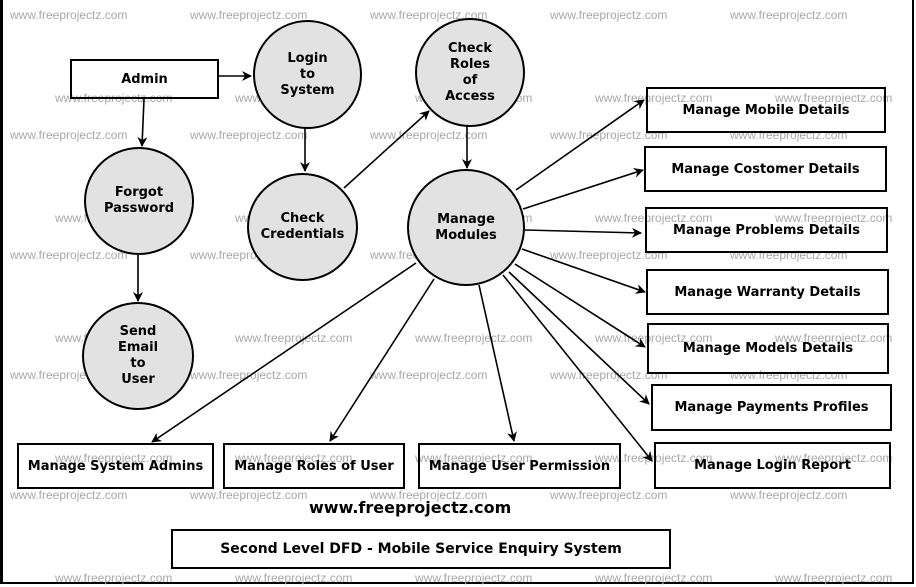  What do you see at coordinates (144, 79) in the screenshot?
I see `entity-admin: Admin` at bounding box center [144, 79].